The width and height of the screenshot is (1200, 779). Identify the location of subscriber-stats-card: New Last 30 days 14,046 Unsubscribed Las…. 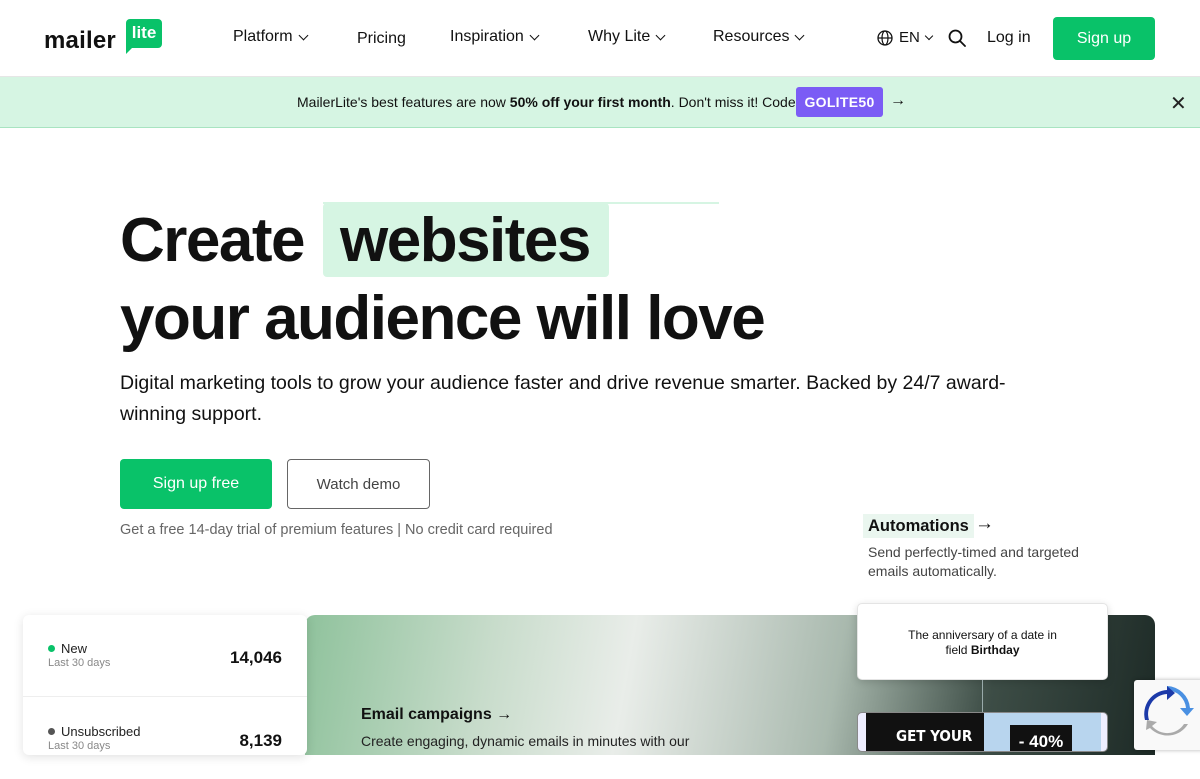
(165, 685).